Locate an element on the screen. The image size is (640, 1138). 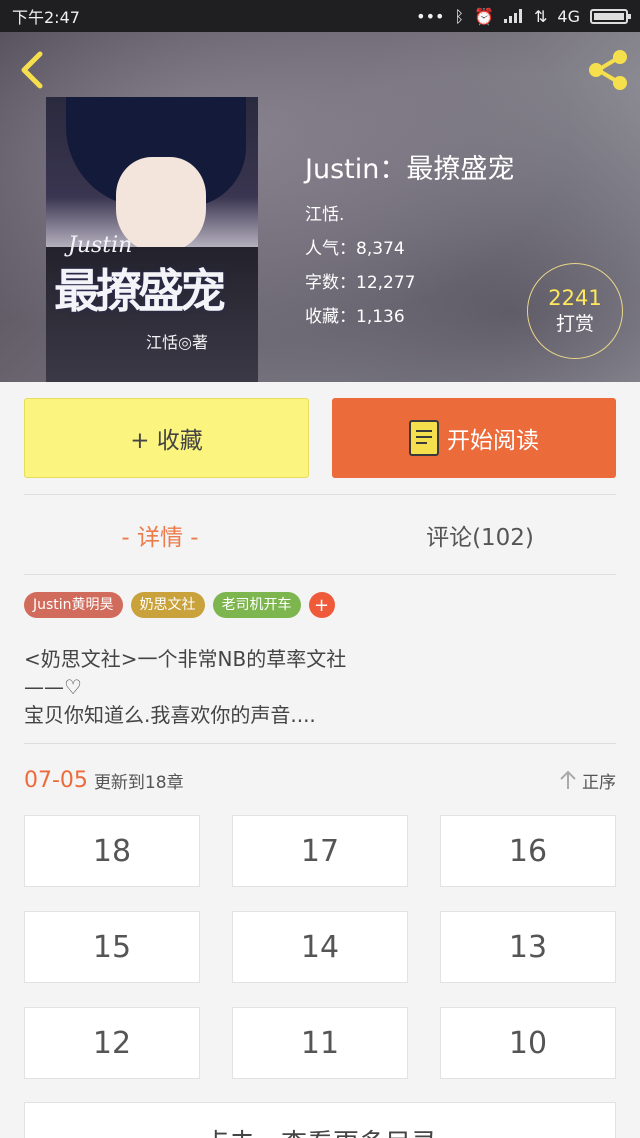
alarm-icon: ⏰ is located at coordinates (484, 16).